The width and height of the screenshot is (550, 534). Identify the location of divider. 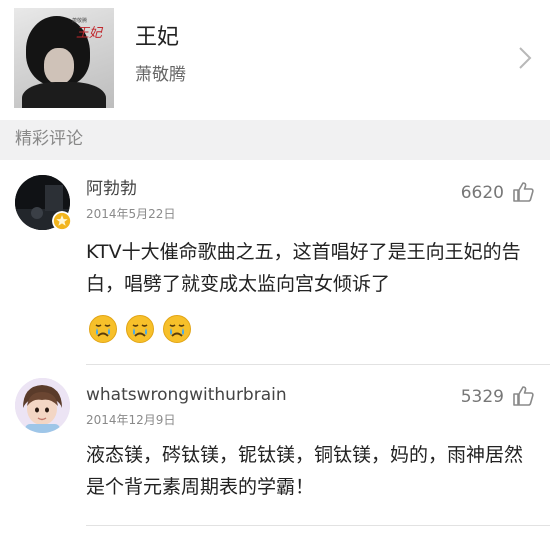
(318, 525).